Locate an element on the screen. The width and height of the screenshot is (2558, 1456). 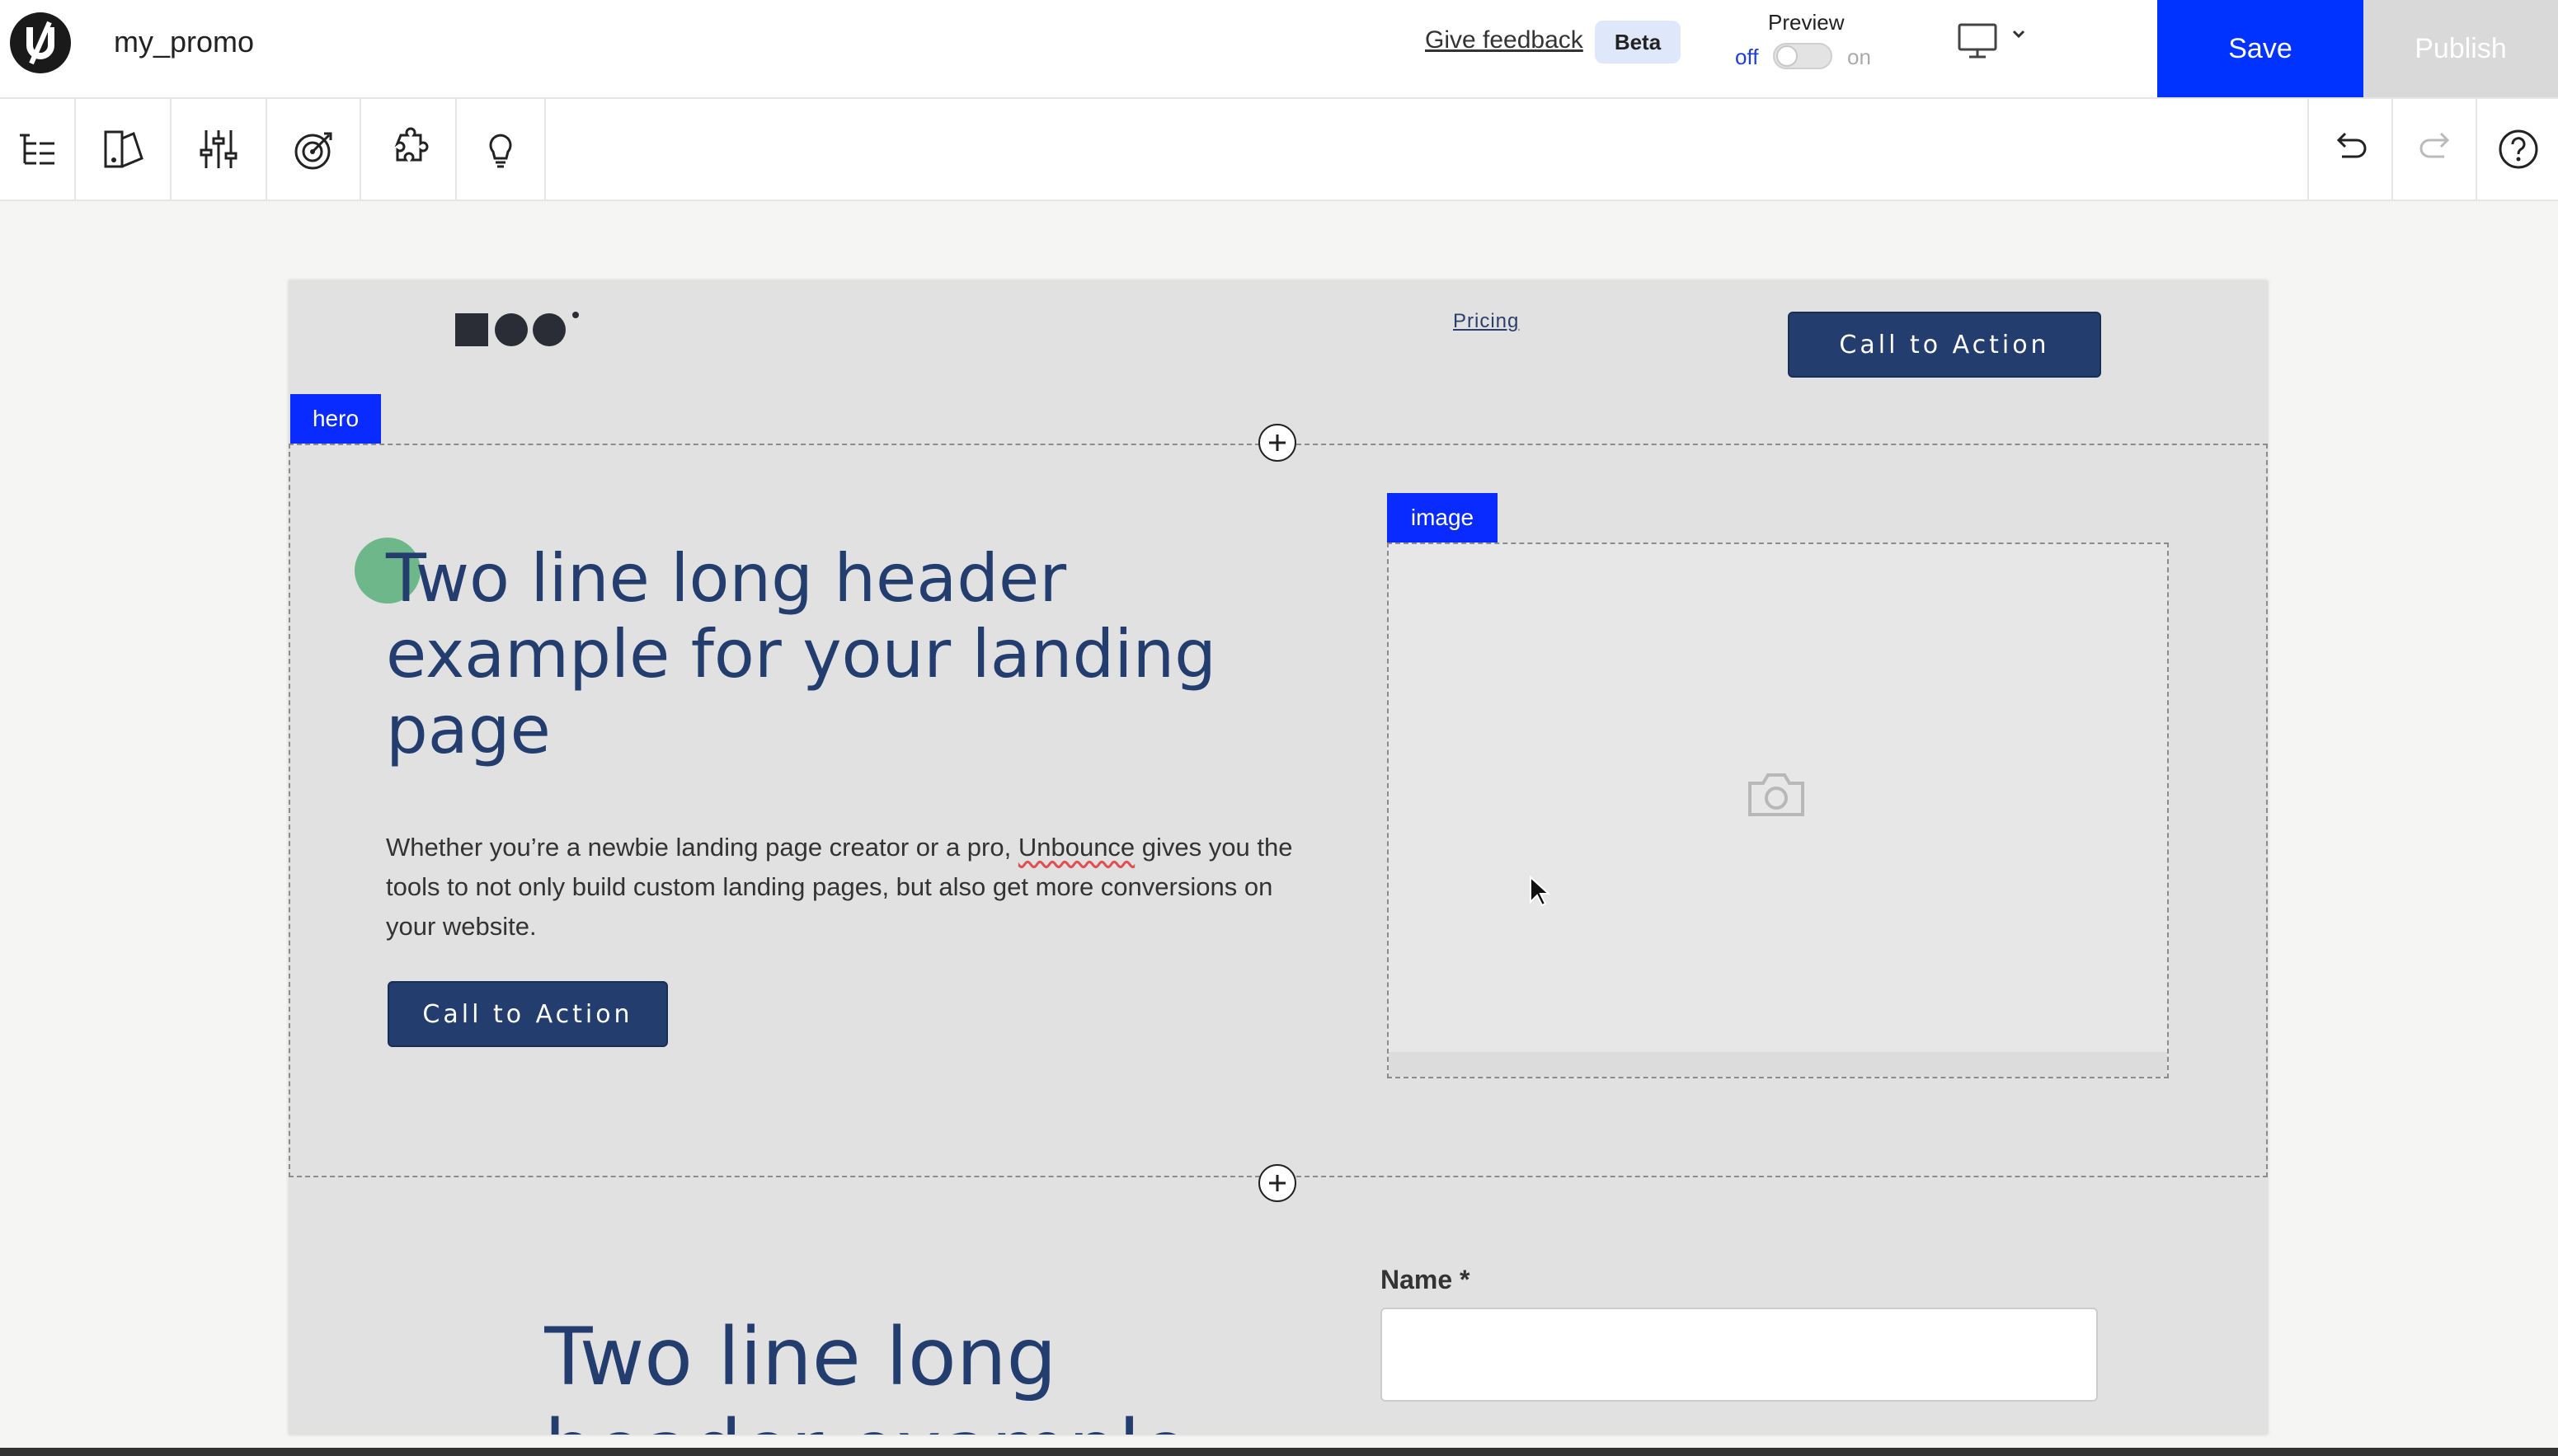
nav-link-pricing: Pricing is located at coordinates (1486, 321).